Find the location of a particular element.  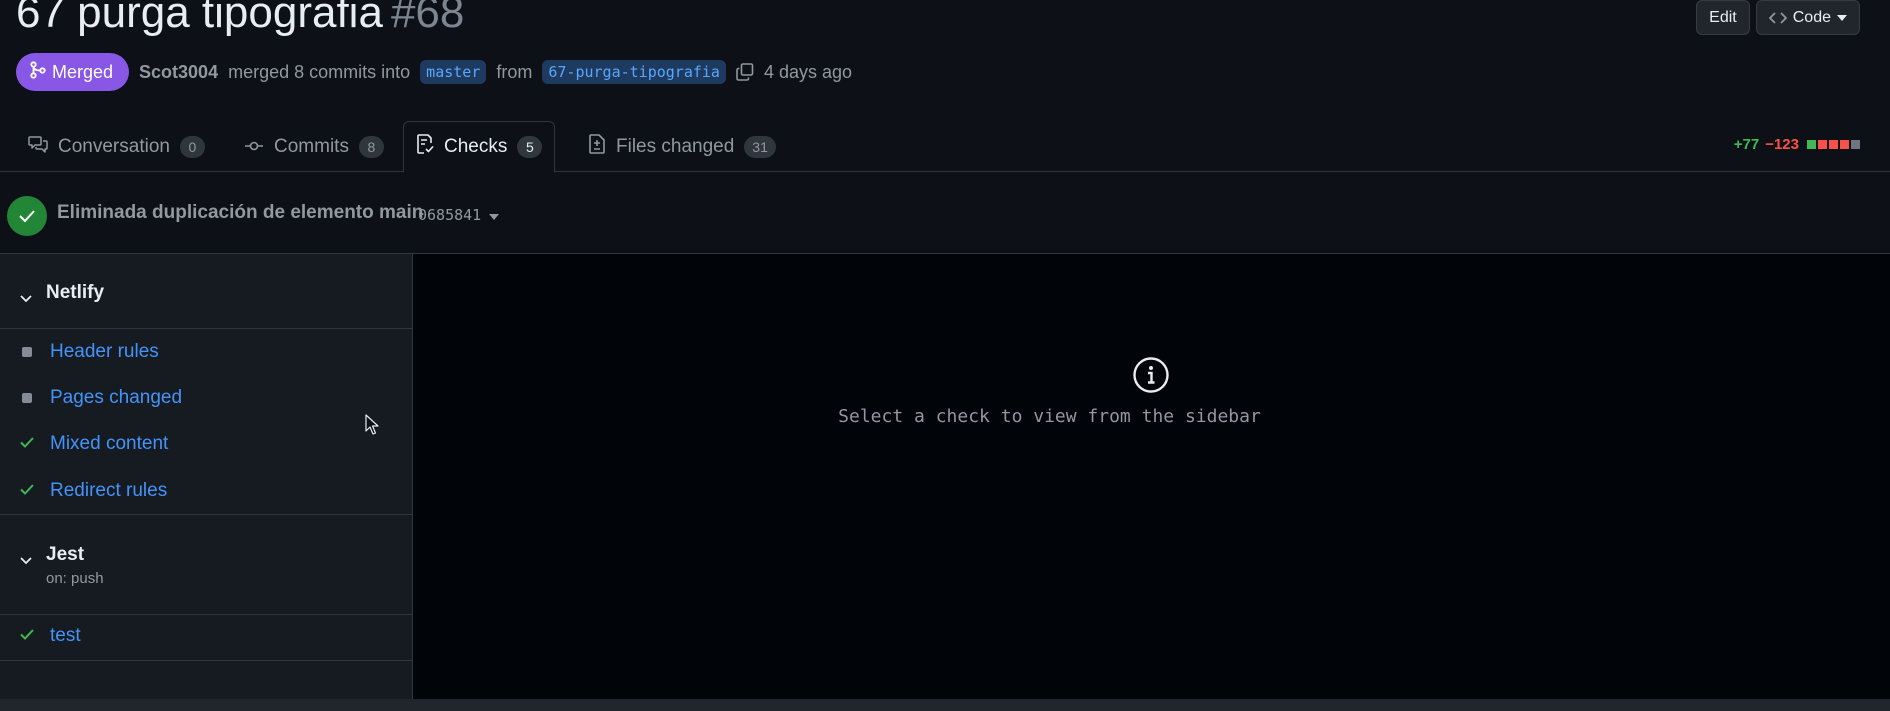

tab-conversation-count: 0 is located at coordinates (192, 146).